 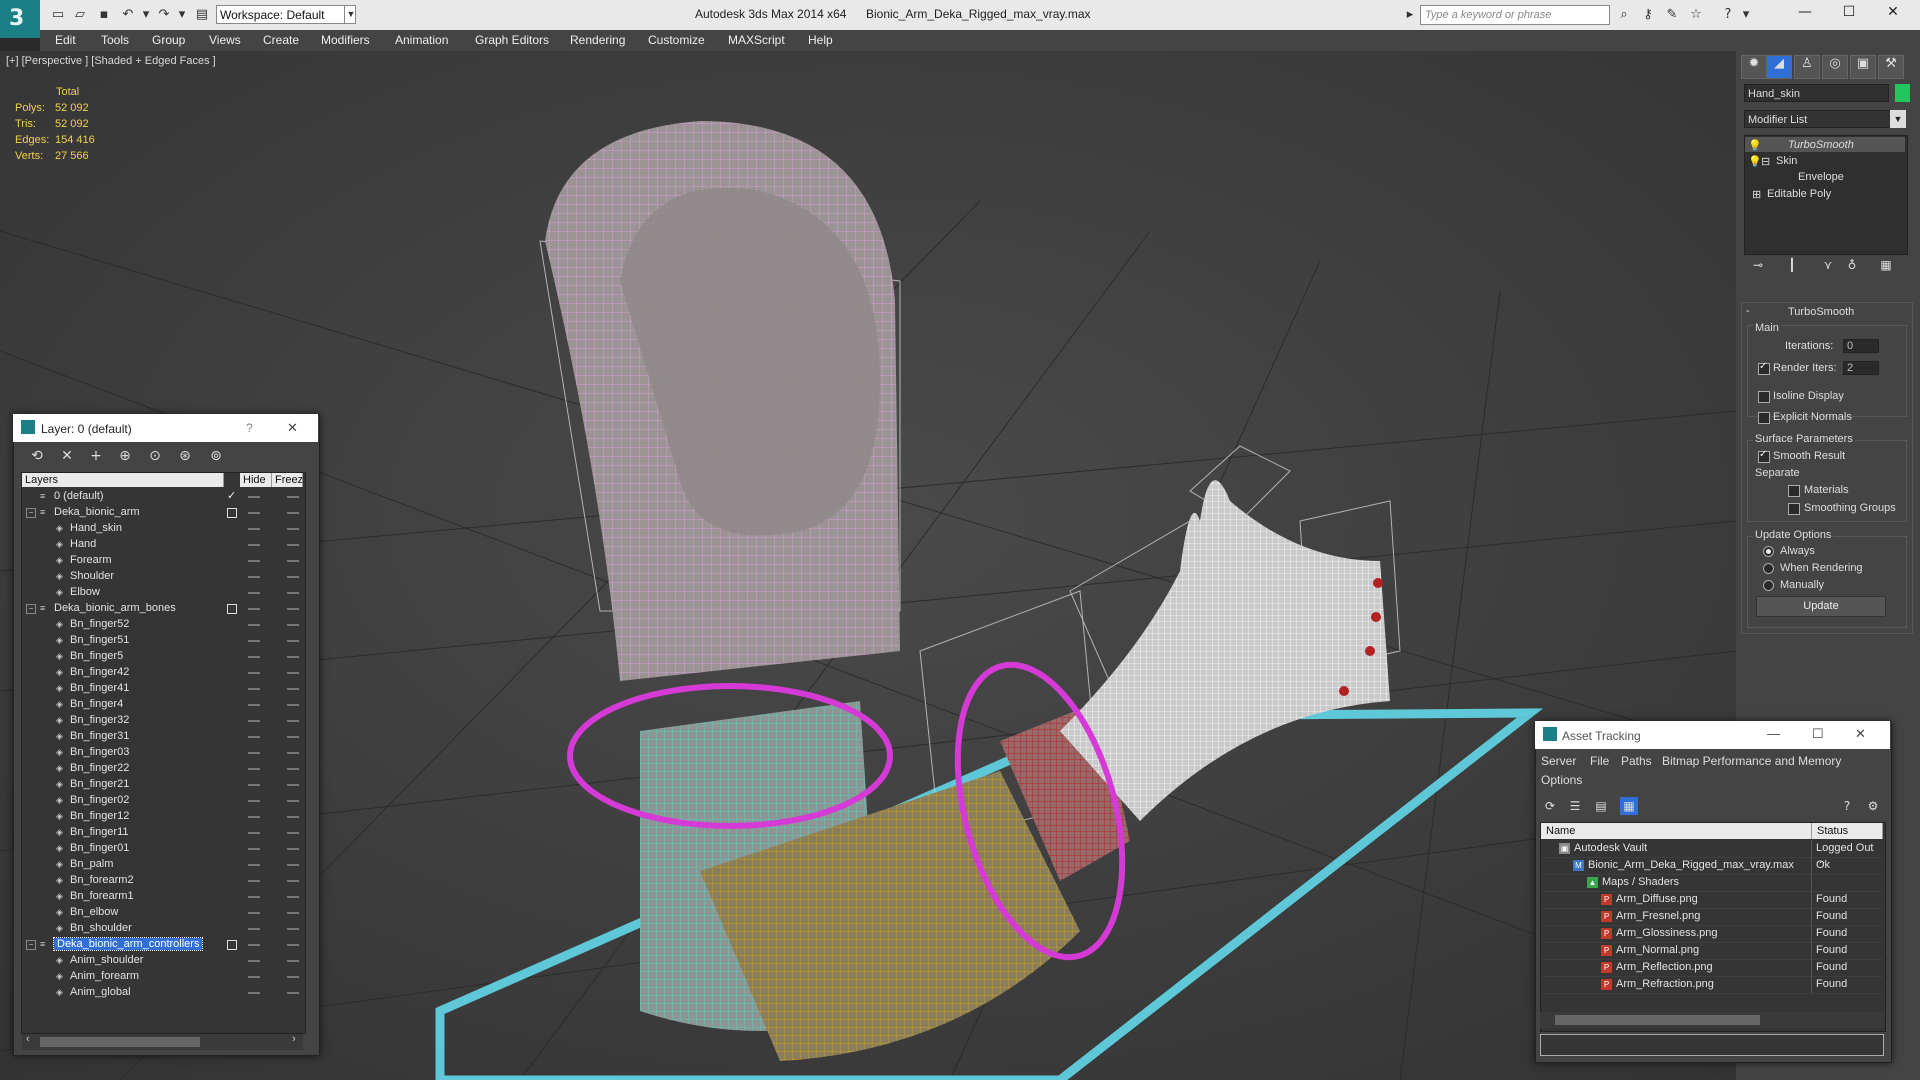 I want to click on menu-views: Views, so click(x=225, y=40).